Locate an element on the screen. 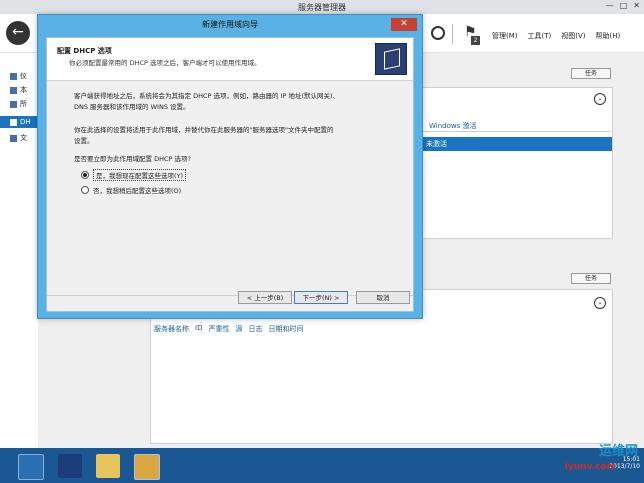  windows-activation-header: Windows 激活 is located at coordinates (453, 126).